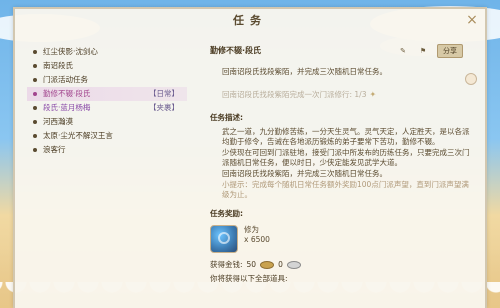 The height and width of the screenshot is (308, 500). I want to click on reward-box: 修为 x 6500, so click(340, 239).